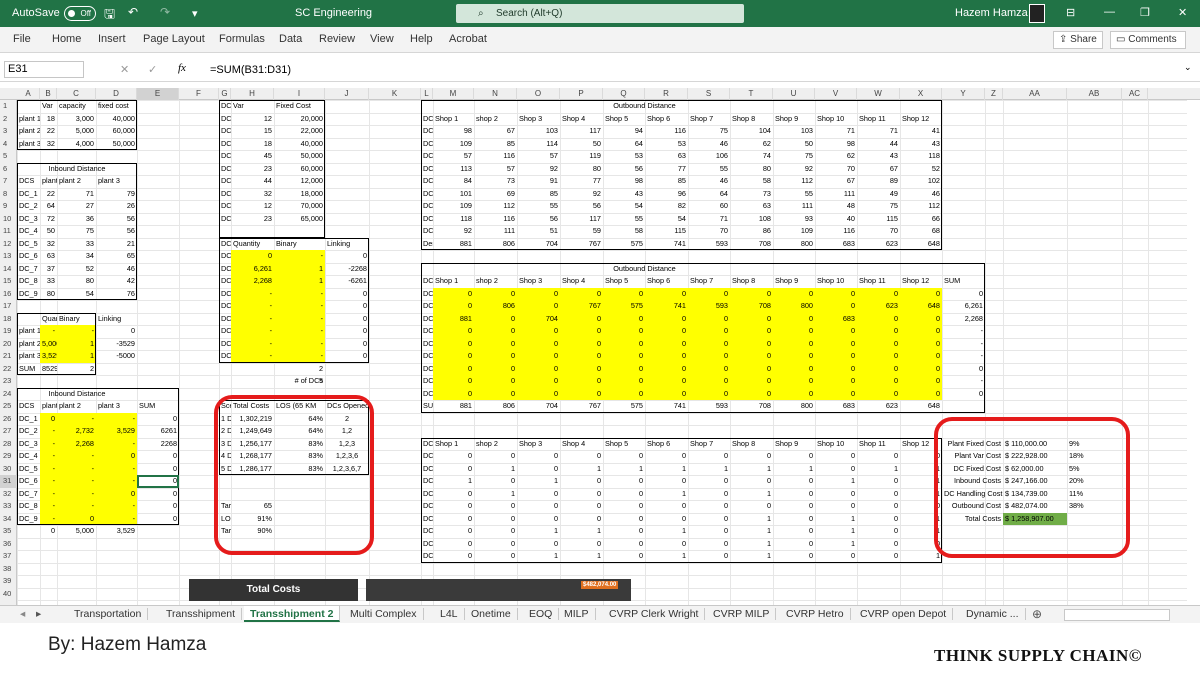 The width and height of the screenshot is (1200, 675). What do you see at coordinates (8, 506) in the screenshot?
I see `row-header: 33` at bounding box center [8, 506].